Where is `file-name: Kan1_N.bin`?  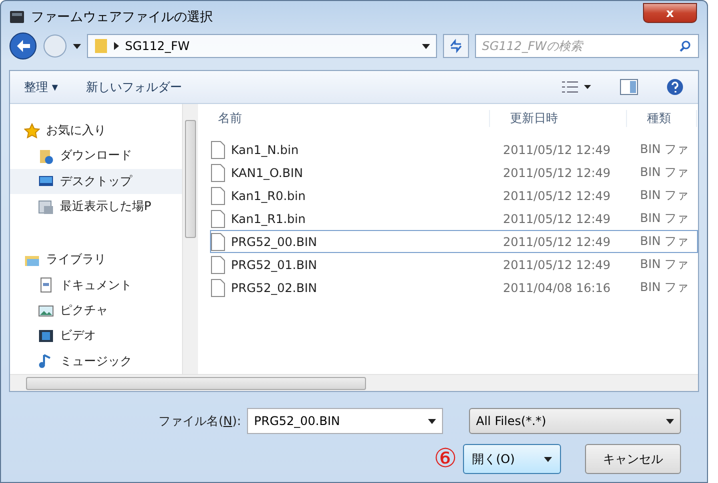
file-name: Kan1_N.bin is located at coordinates (265, 149).